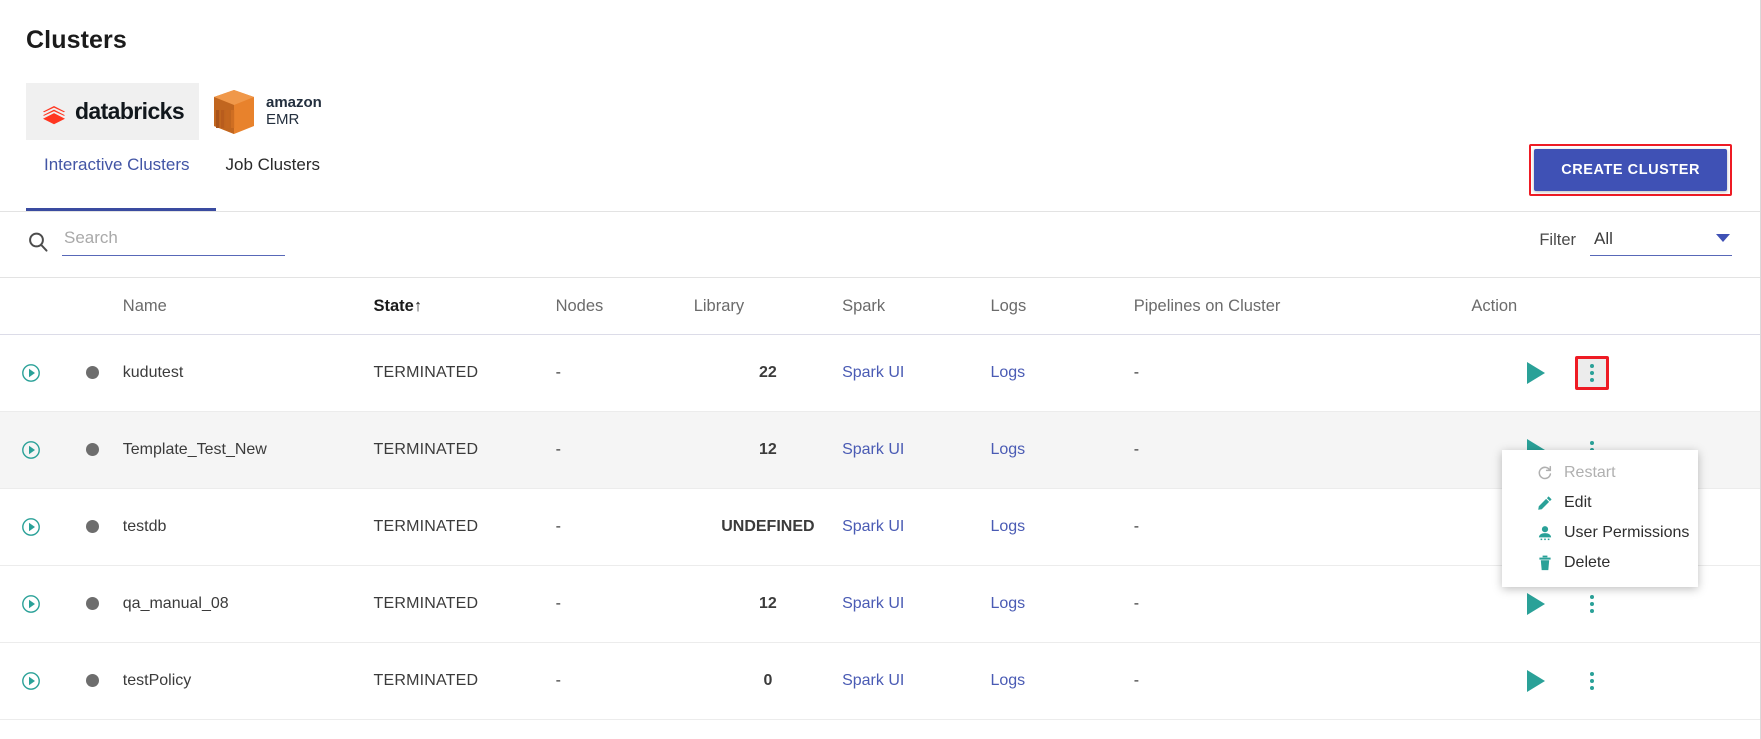 Image resolution: width=1761 pixels, height=739 pixels. I want to click on create-cluster-button: CREATE CLUSTER, so click(1630, 170).